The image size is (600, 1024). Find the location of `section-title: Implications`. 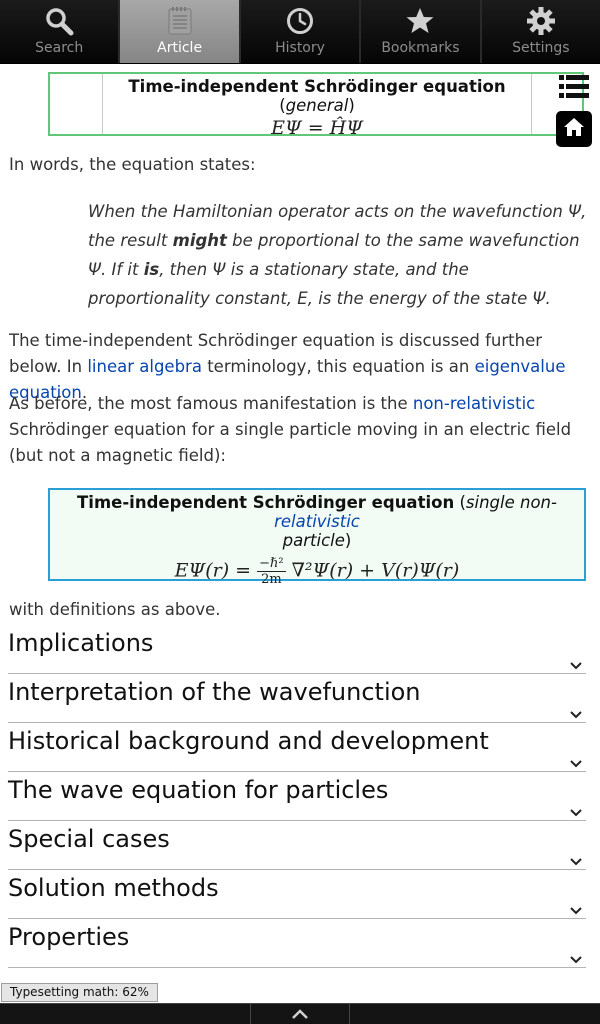

section-title: Implications is located at coordinates (81, 643).